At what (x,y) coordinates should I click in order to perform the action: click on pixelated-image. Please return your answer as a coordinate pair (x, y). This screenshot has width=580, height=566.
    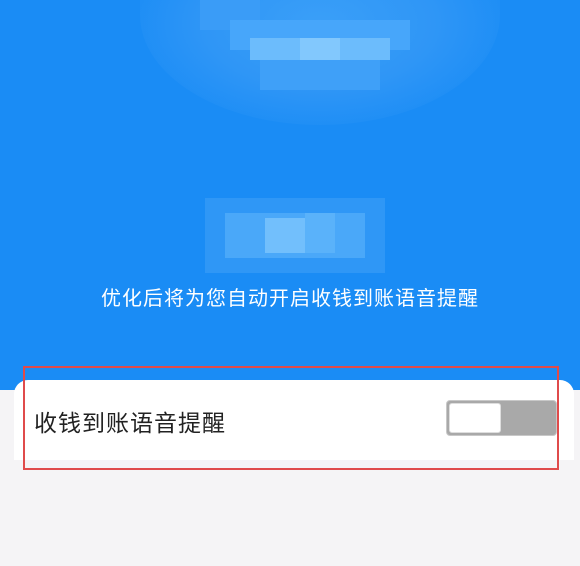
    Looking at the image, I should click on (320, 62).